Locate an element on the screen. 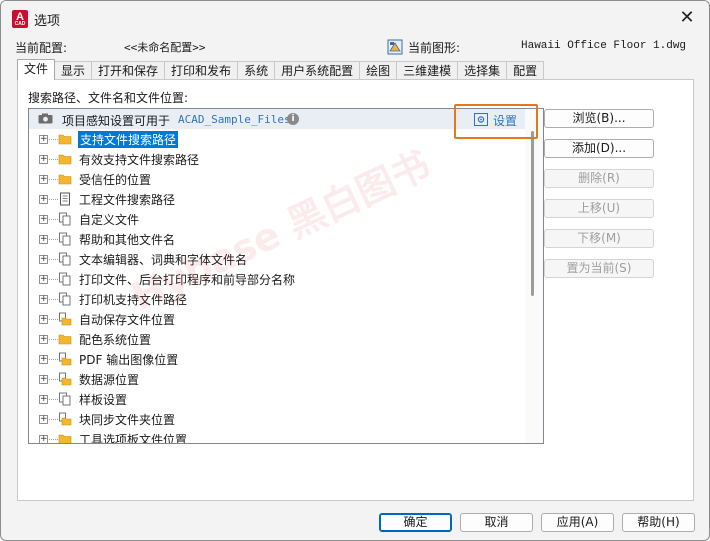 The image size is (710, 541). current-drawing-value: Hawaii Office Floor 1.dwg is located at coordinates (604, 46).